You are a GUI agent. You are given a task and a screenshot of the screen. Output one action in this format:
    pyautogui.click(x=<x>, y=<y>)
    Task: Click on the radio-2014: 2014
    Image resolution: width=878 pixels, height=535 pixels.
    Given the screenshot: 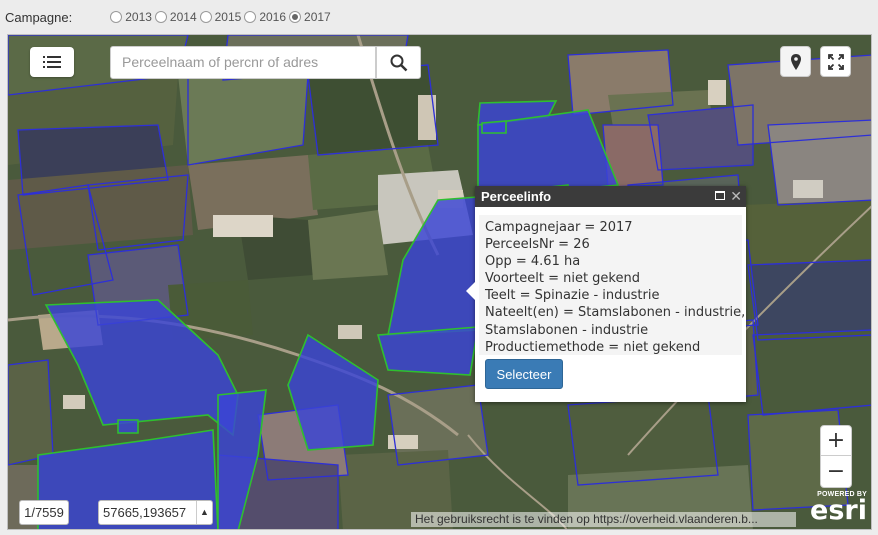 What is the action you would take?
    pyautogui.click(x=175, y=17)
    